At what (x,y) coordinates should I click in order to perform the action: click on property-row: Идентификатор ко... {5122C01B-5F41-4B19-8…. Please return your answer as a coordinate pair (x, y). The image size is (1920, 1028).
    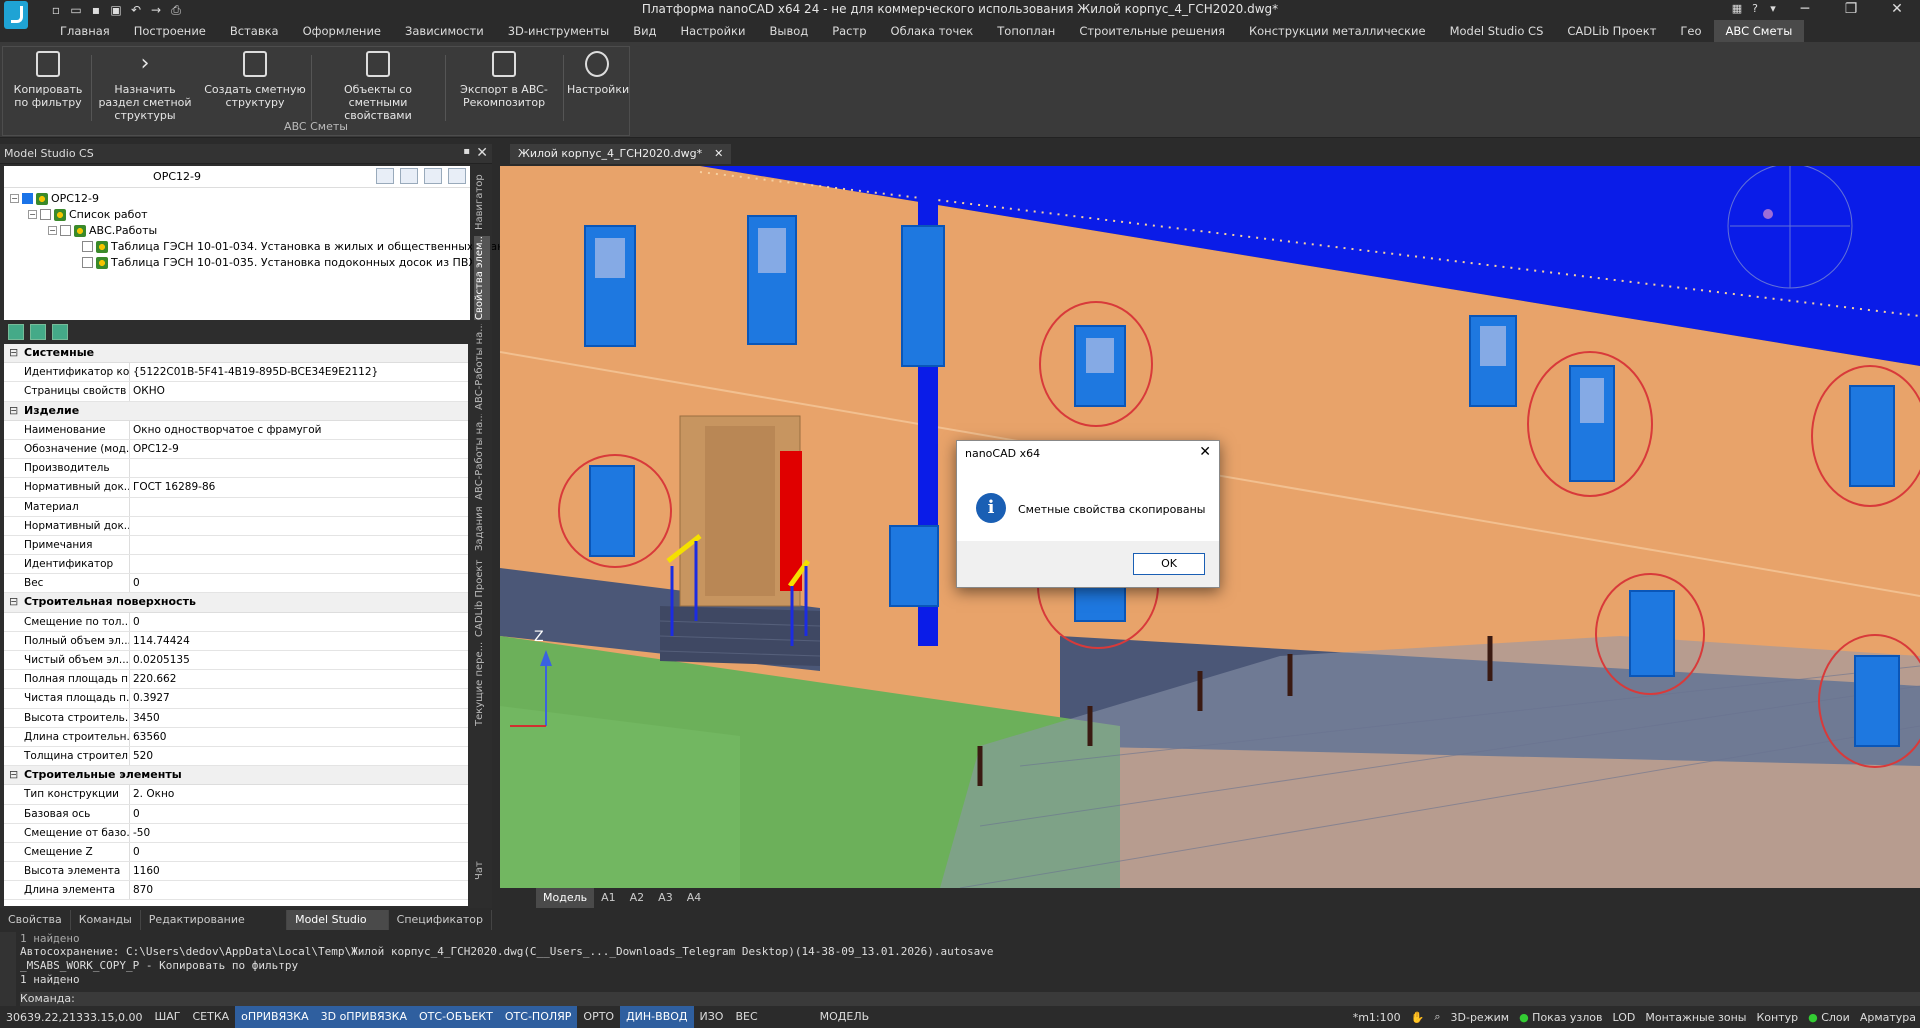
    Looking at the image, I should click on (236, 373).